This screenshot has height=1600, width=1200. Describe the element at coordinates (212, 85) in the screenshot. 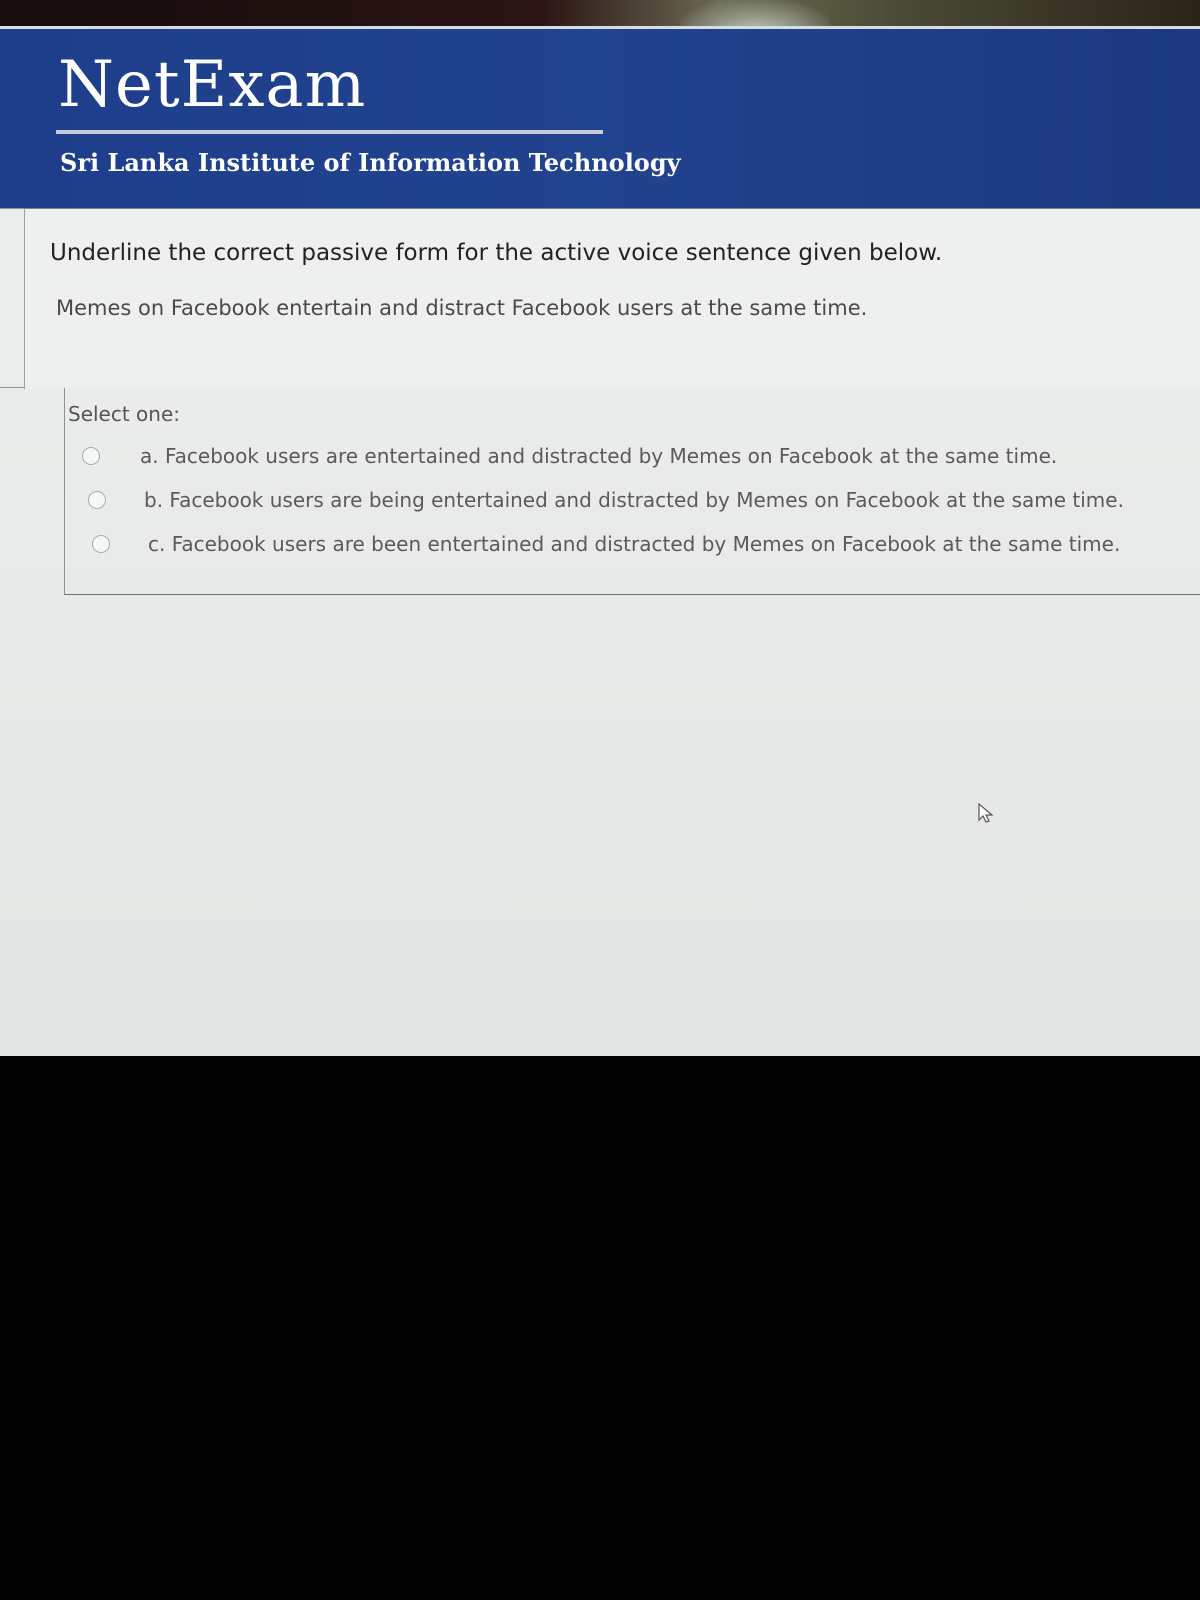

I see `netexam-logo: NetExam` at that location.